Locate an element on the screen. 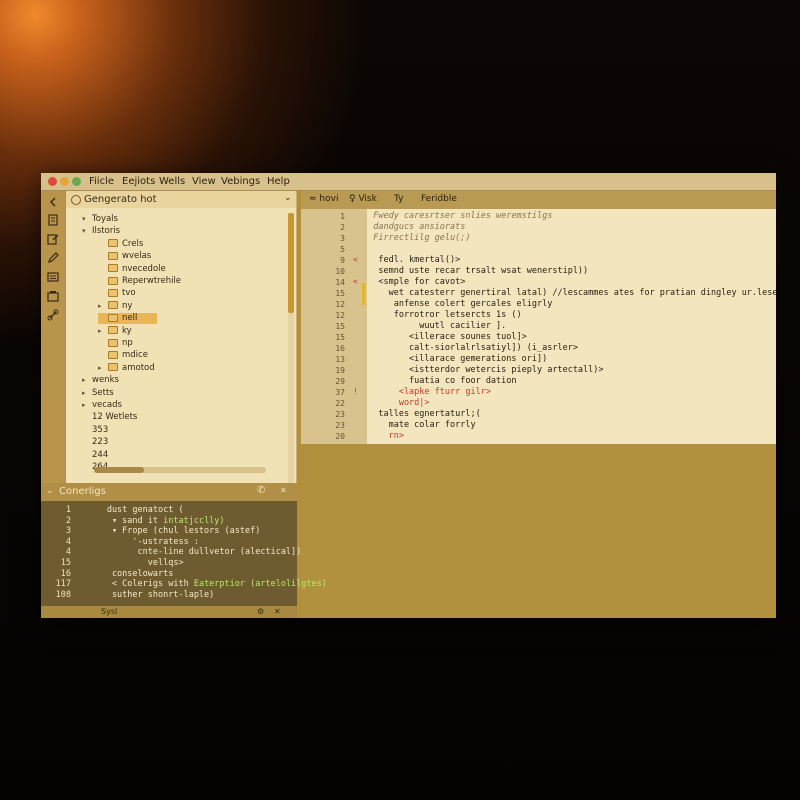 The height and width of the screenshot is (800, 800). line-number: 15 is located at coordinates (340, 326).